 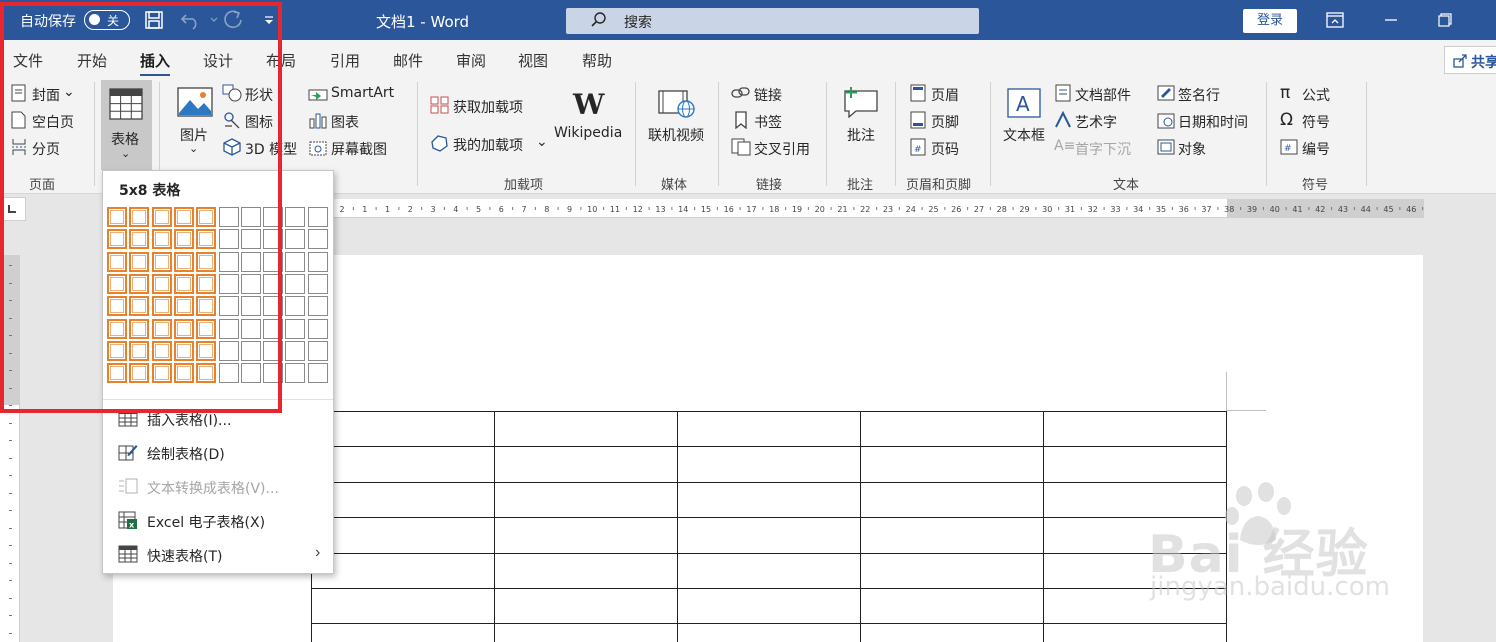 What do you see at coordinates (542, 142) in the screenshot?
I see `my-addins-dropdown-icon: ⌄` at bounding box center [542, 142].